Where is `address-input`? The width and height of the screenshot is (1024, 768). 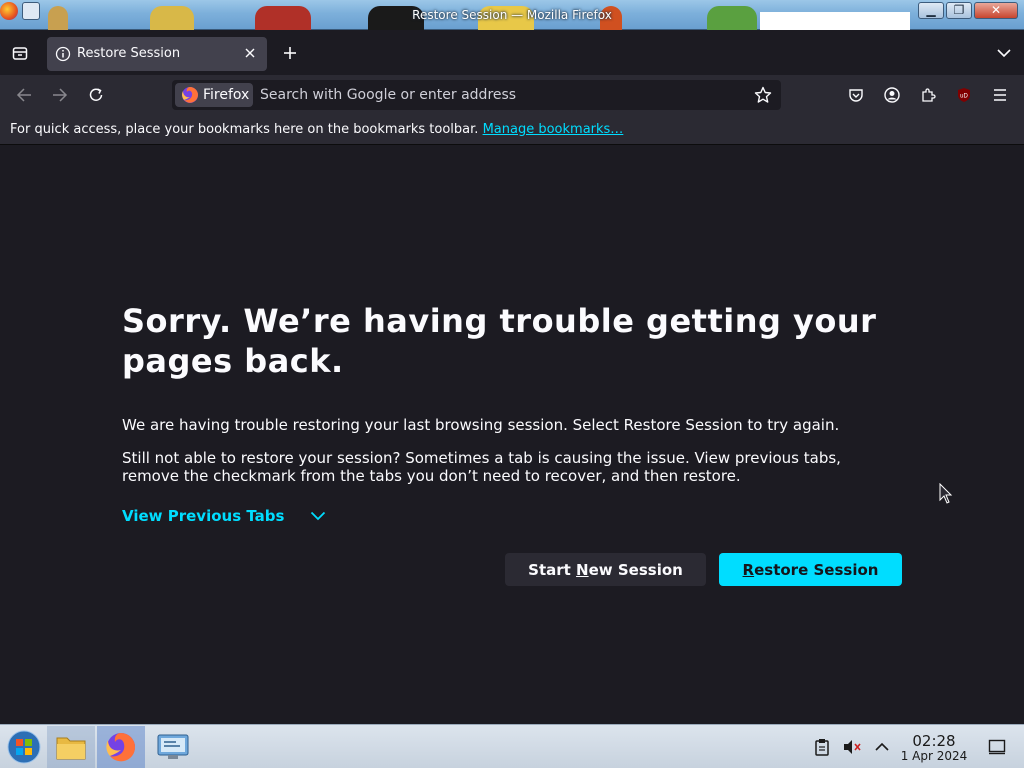
address-input is located at coordinates (500, 95).